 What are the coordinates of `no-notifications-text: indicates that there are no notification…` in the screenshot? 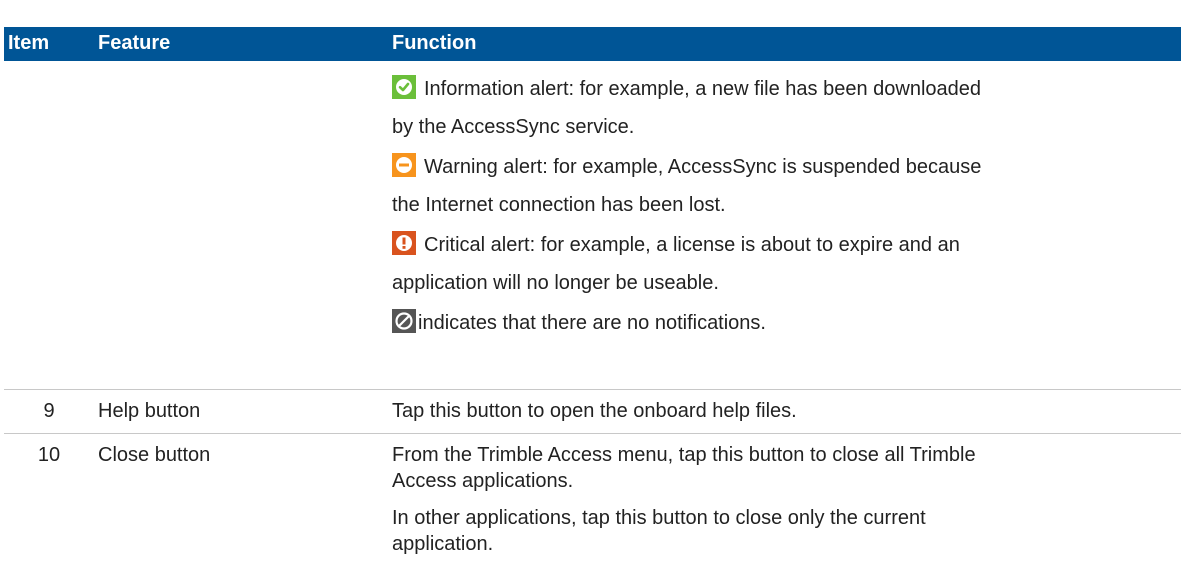 It's located at (592, 323).